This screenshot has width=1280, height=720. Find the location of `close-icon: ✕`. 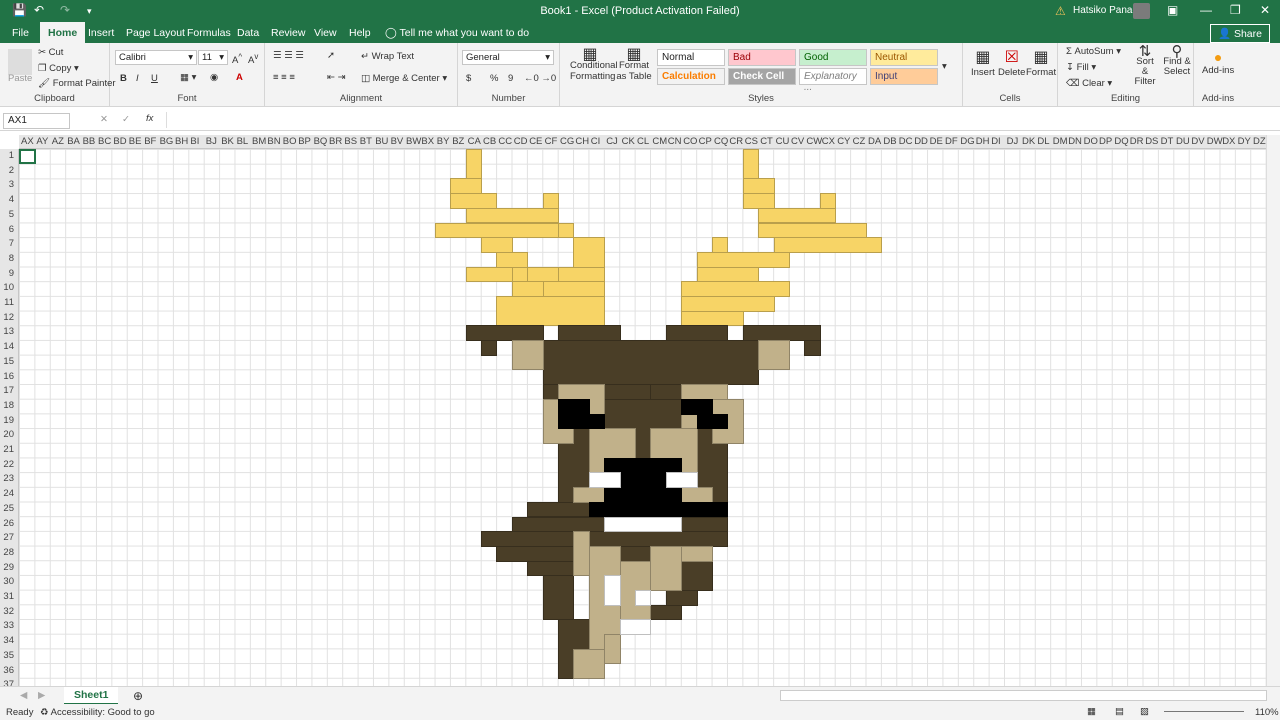

close-icon: ✕ is located at coordinates (1265, 10).